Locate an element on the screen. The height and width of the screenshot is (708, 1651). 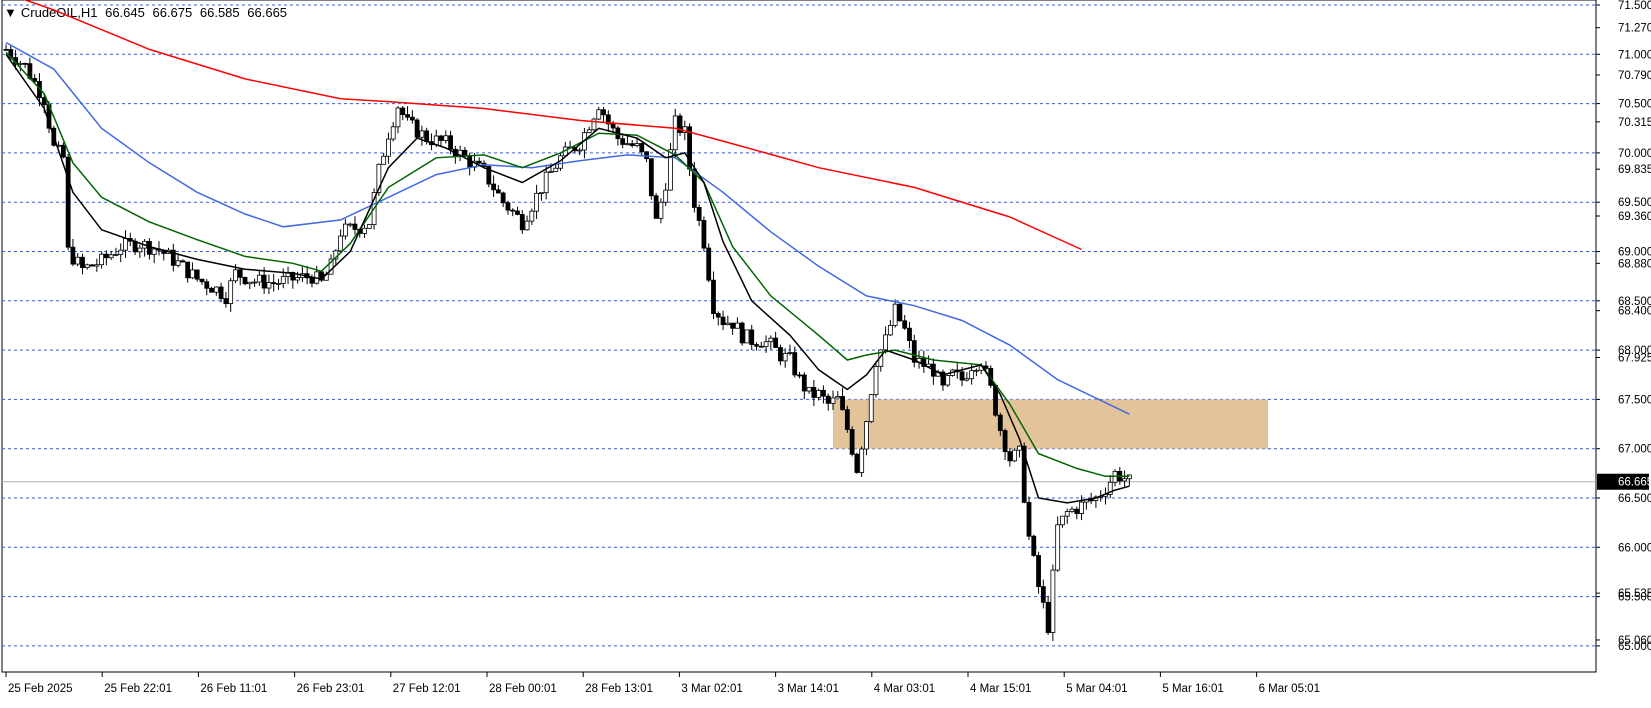
x-tick-label: 6 Mar 05:01 is located at coordinates (1289, 689).